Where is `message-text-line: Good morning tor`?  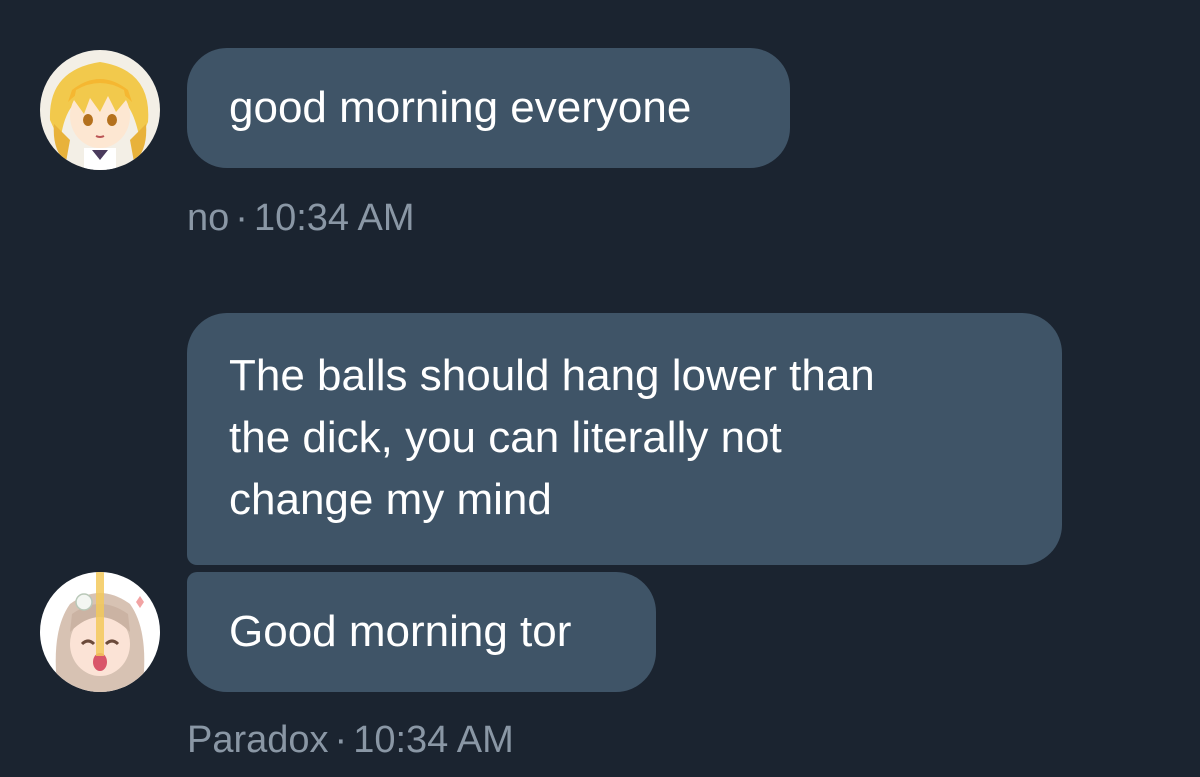
message-text-line: Good morning tor is located at coordinates (400, 631).